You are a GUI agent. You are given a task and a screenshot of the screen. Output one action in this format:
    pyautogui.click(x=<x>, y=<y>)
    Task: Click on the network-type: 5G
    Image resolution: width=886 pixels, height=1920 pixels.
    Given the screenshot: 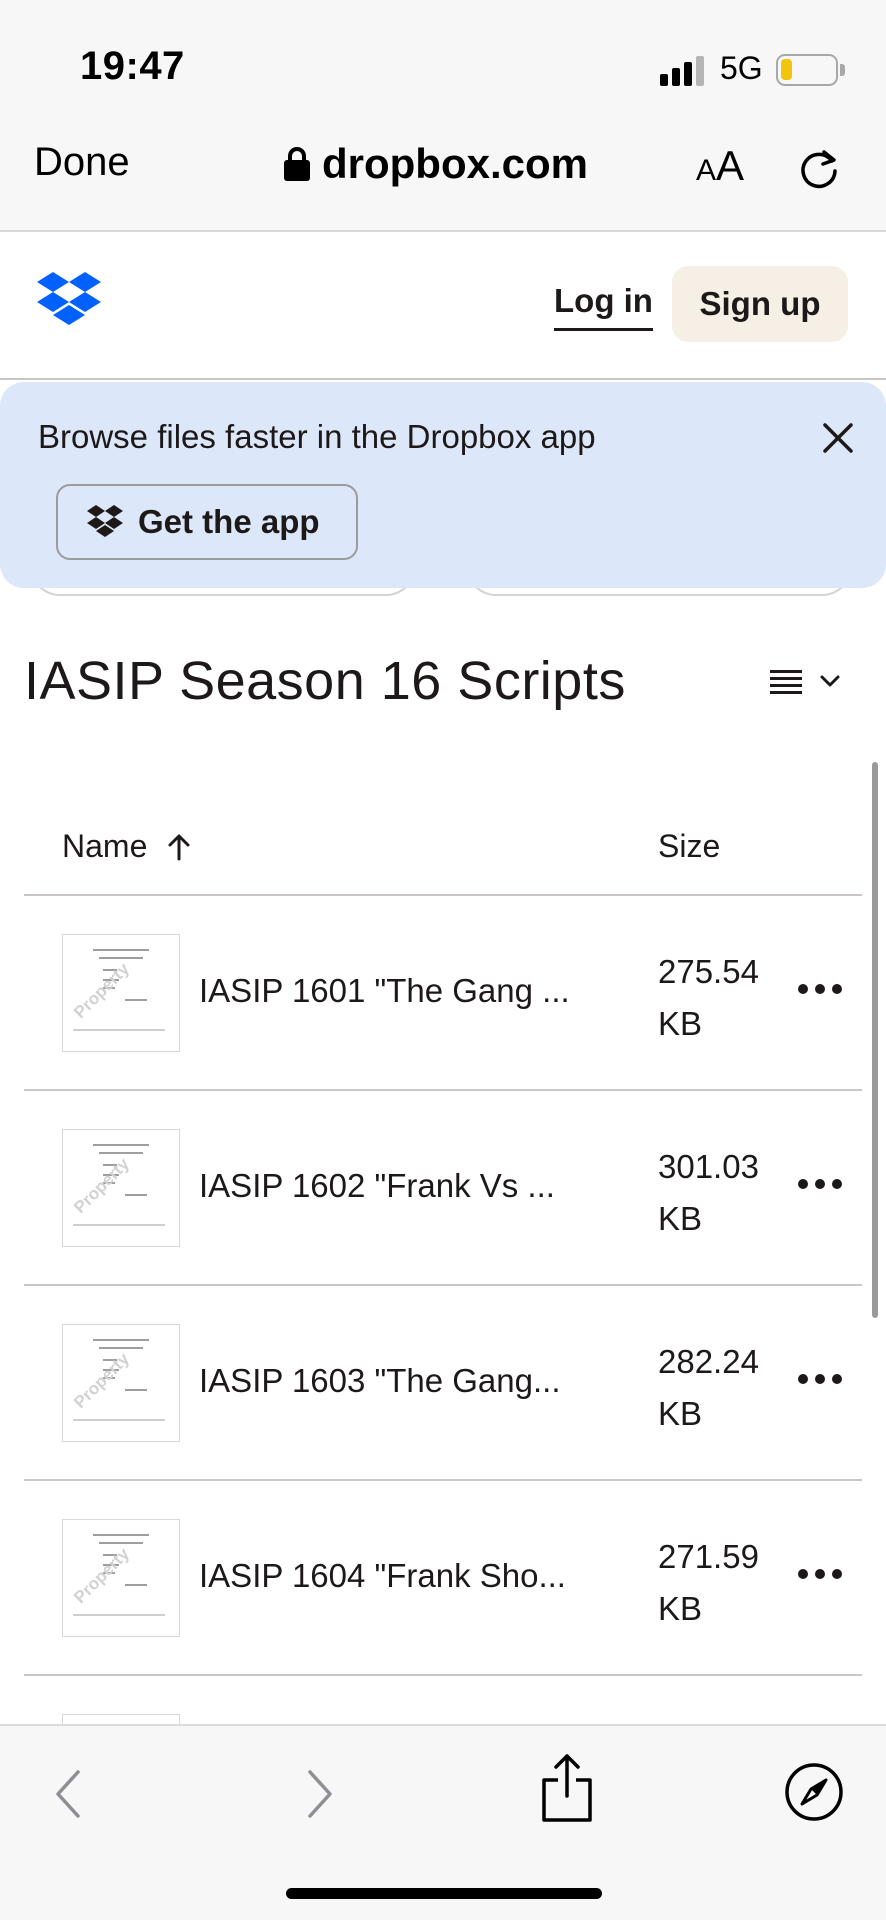 What is the action you would take?
    pyautogui.click(x=741, y=68)
    